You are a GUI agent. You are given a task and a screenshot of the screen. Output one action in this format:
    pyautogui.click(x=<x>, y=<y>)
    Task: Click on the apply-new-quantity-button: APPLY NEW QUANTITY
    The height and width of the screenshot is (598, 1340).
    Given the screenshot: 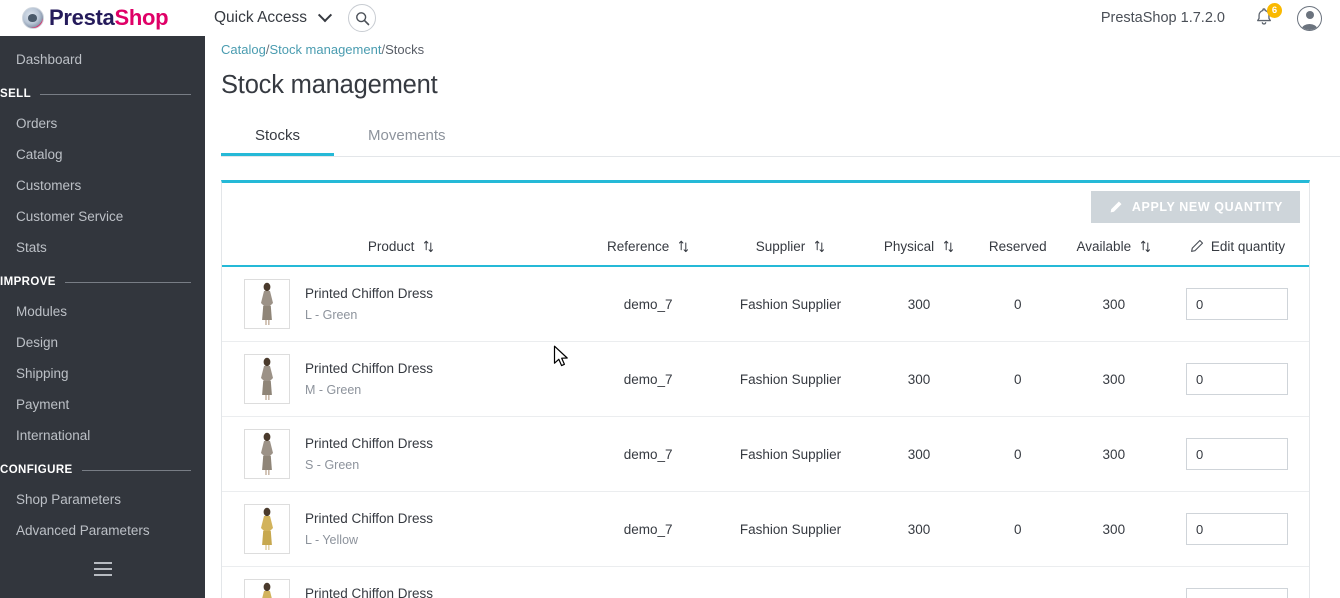 What is the action you would take?
    pyautogui.click(x=1195, y=207)
    